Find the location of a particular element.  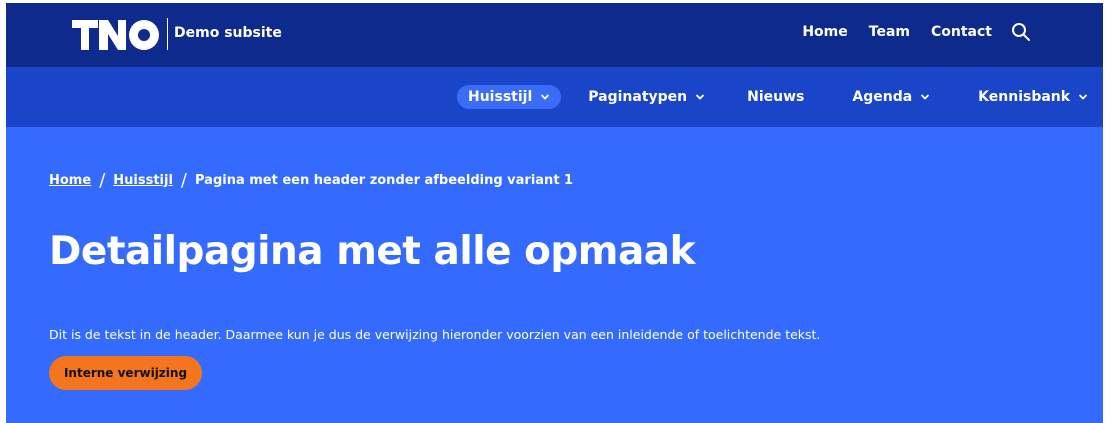

breadcrumb-home: Home is located at coordinates (70, 180).